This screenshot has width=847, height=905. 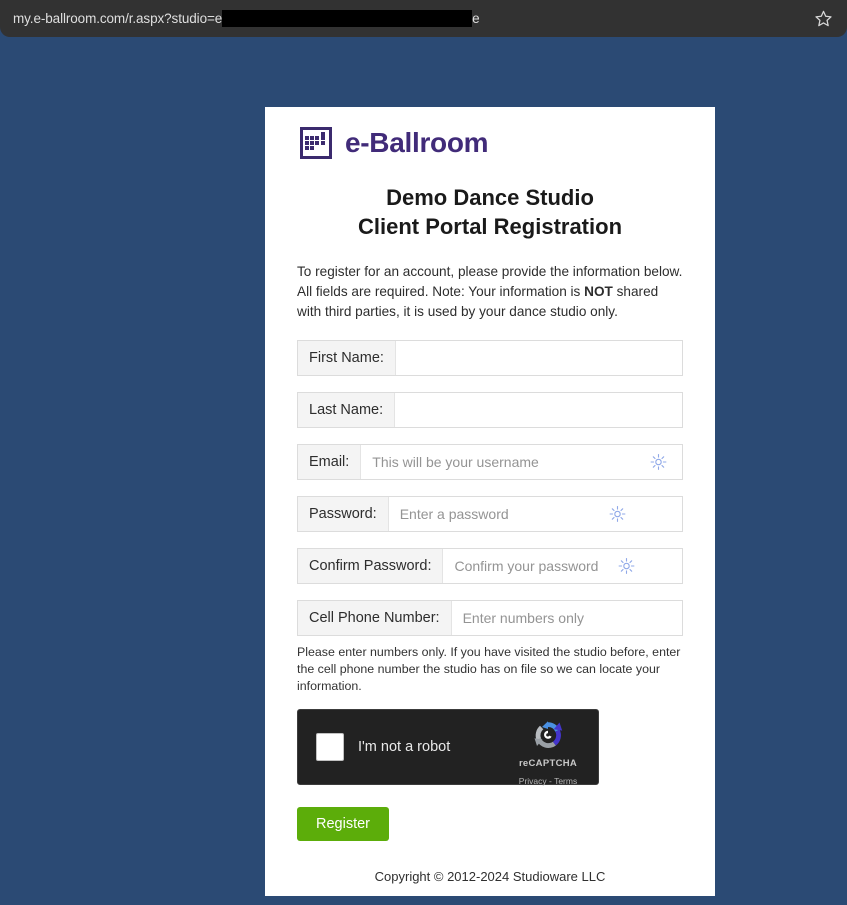 What do you see at coordinates (118, 18) in the screenshot?
I see `url-text: my.e-ballroom.com/r.aspx?studio=e` at bounding box center [118, 18].